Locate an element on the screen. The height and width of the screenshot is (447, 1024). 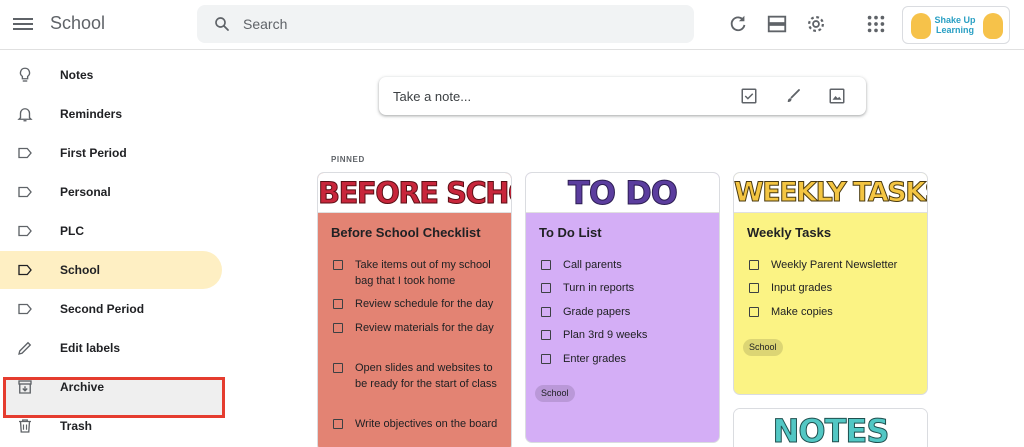
sidebar-item-second-period: Second Period is located at coordinates (111, 309).